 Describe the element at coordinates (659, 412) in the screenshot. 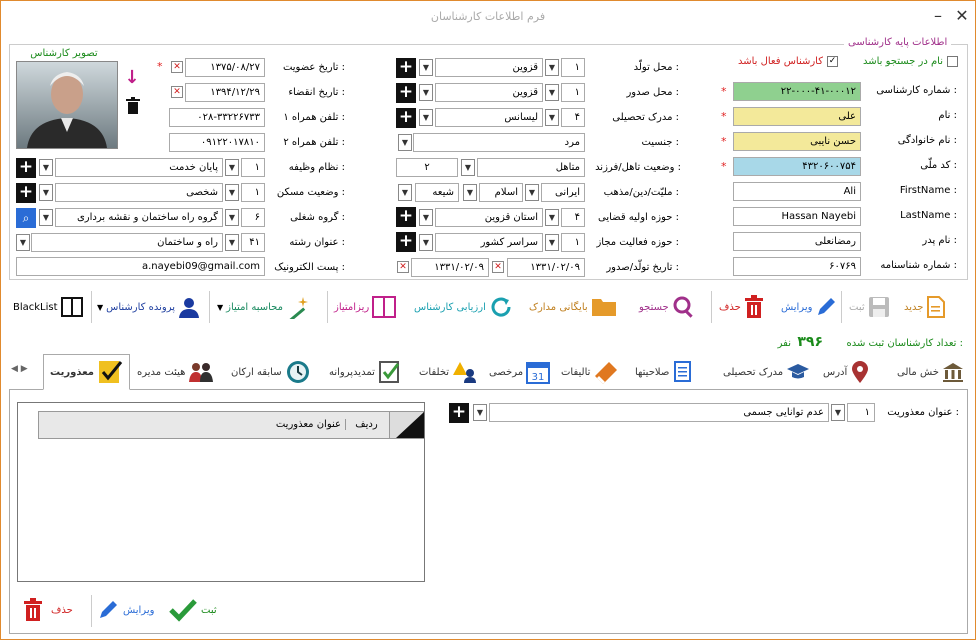

I see `excuse-field: عدم توانایی جسمی` at that location.